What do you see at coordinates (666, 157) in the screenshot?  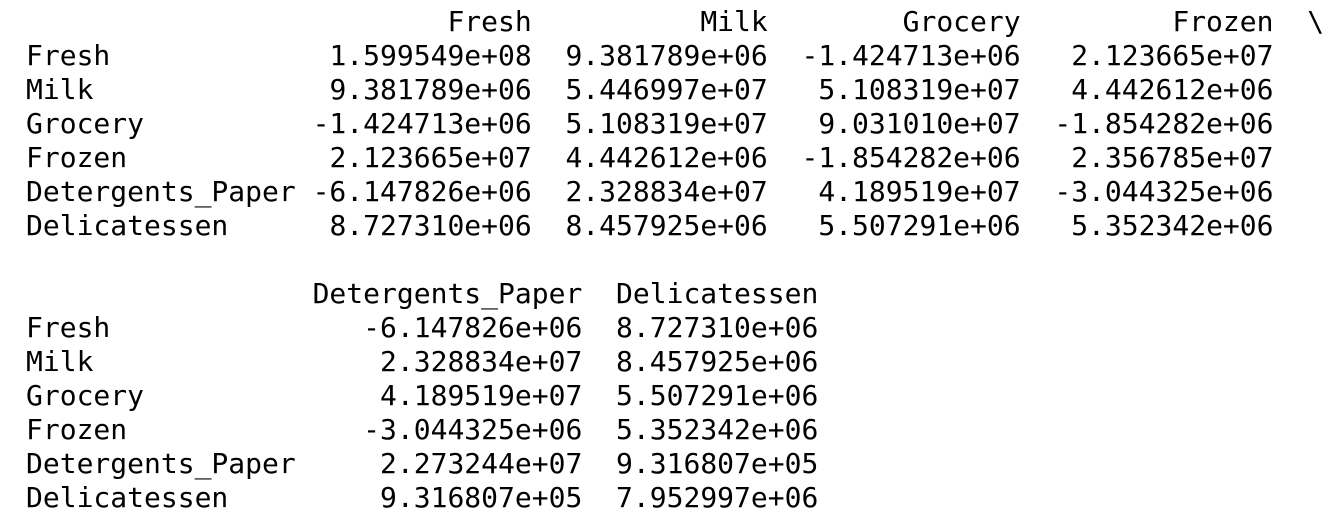 I see `table-cell: 4.442612e+06` at bounding box center [666, 157].